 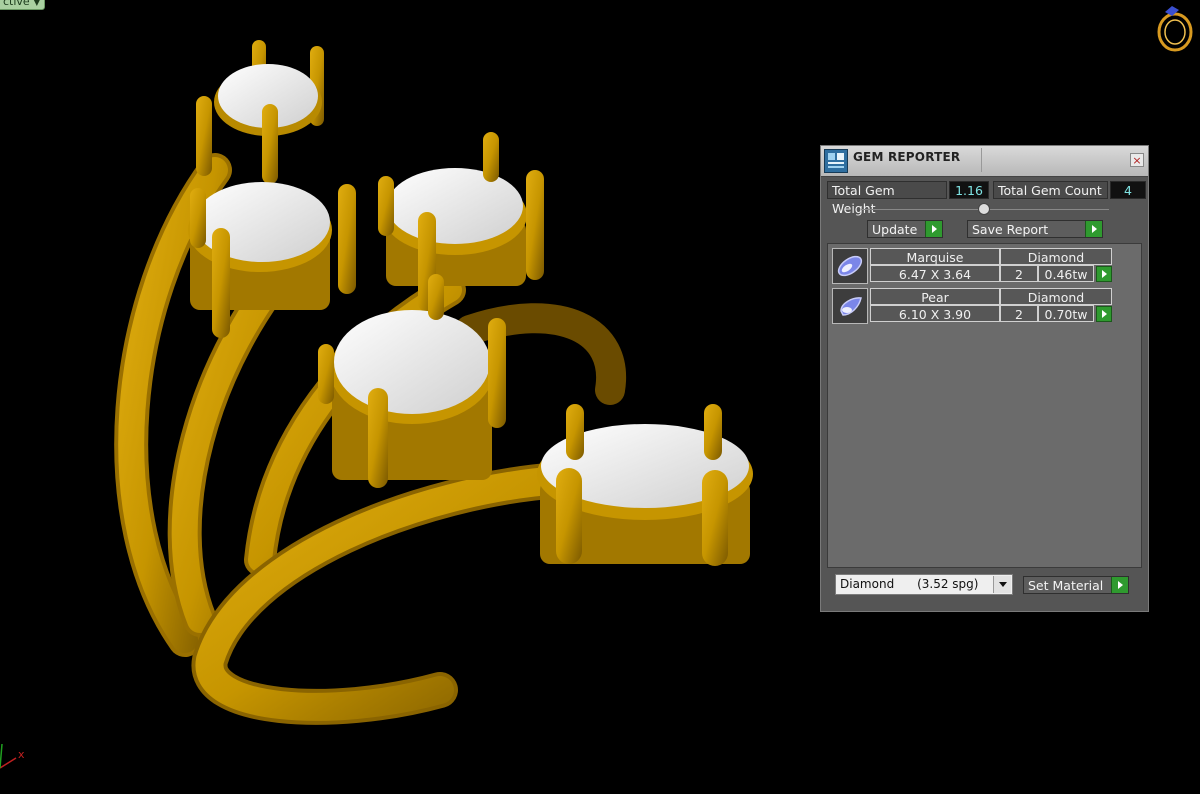 I want to click on gem-weight: 0.70tw, so click(x=1066, y=313).